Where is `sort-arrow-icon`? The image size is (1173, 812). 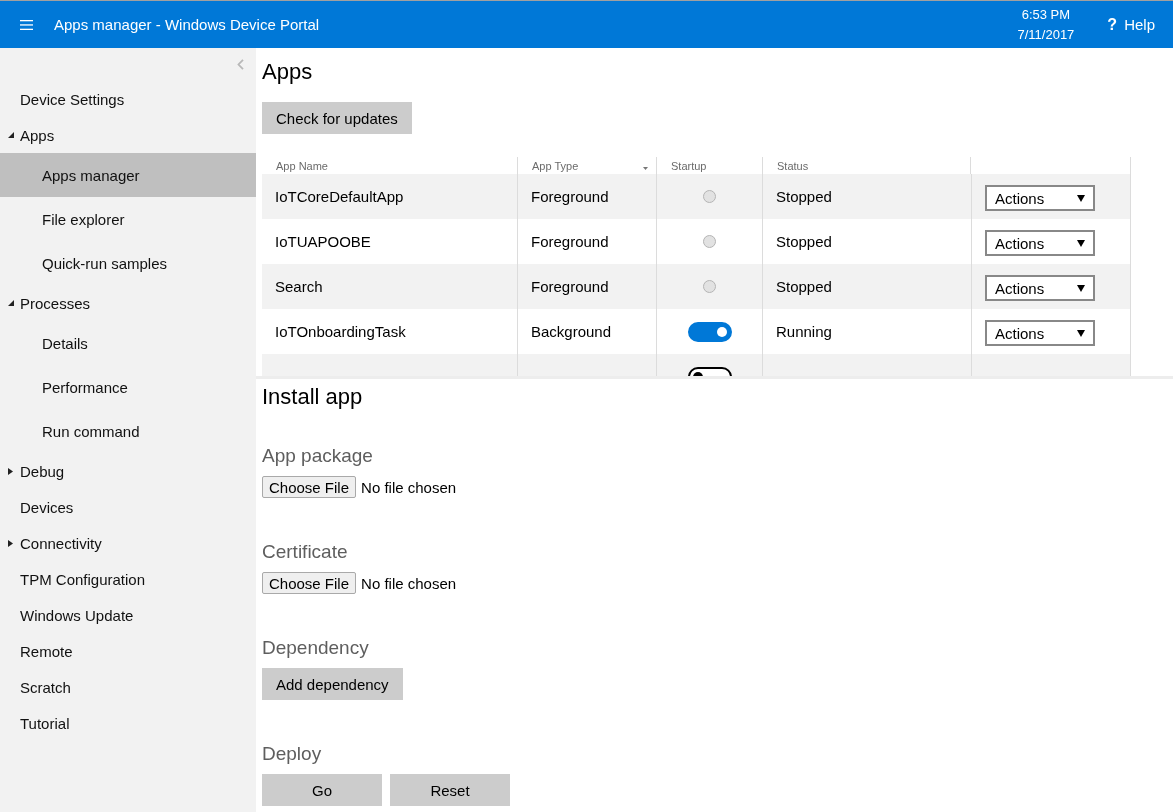 sort-arrow-icon is located at coordinates (645, 168).